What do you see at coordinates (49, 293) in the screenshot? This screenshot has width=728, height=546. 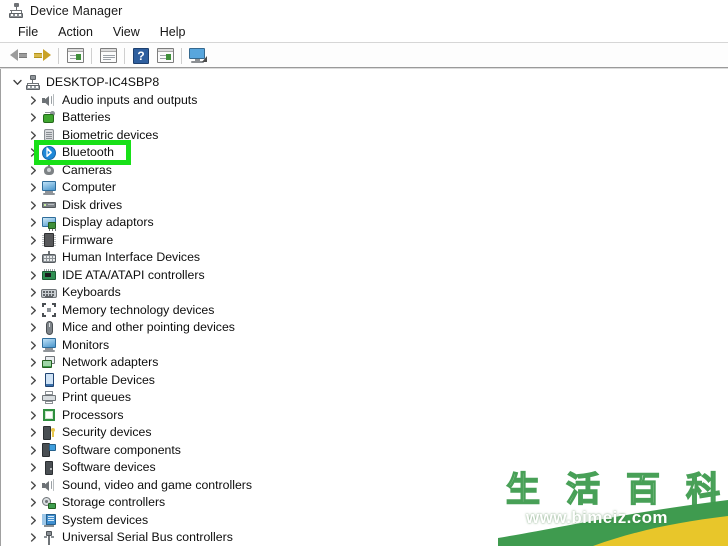 I see `keyboard-icon` at bounding box center [49, 293].